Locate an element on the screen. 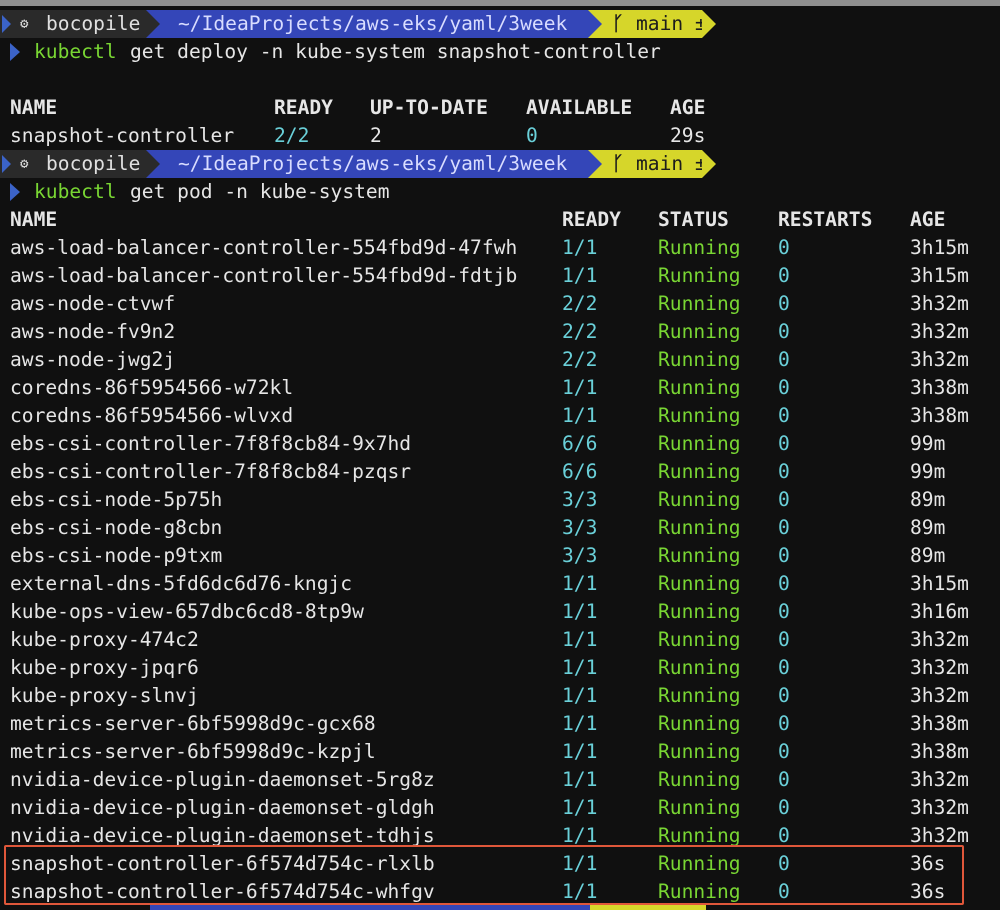 The image size is (1000, 910). table-row: ebs-csi-node-p9txm 3/3 Running 0 89m is located at coordinates (500, 556).